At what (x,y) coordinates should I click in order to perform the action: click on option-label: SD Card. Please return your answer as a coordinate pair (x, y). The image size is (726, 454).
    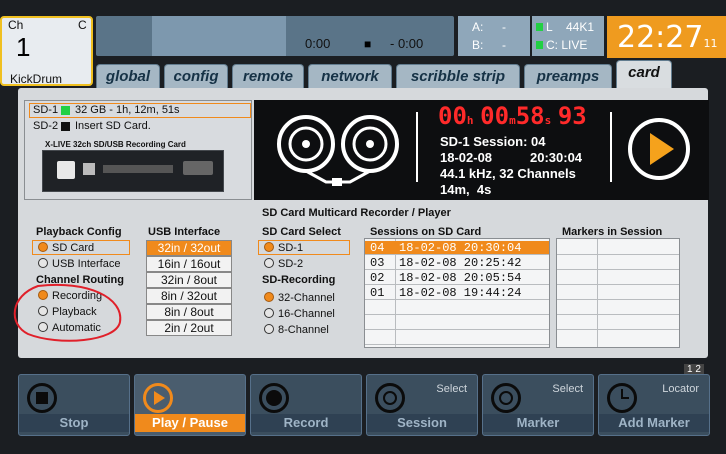
    Looking at the image, I should click on (73, 248).